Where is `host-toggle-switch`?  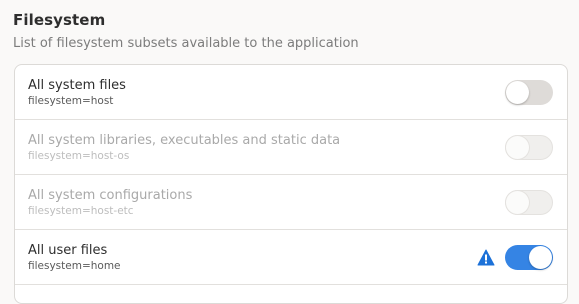 host-toggle-switch is located at coordinates (529, 92).